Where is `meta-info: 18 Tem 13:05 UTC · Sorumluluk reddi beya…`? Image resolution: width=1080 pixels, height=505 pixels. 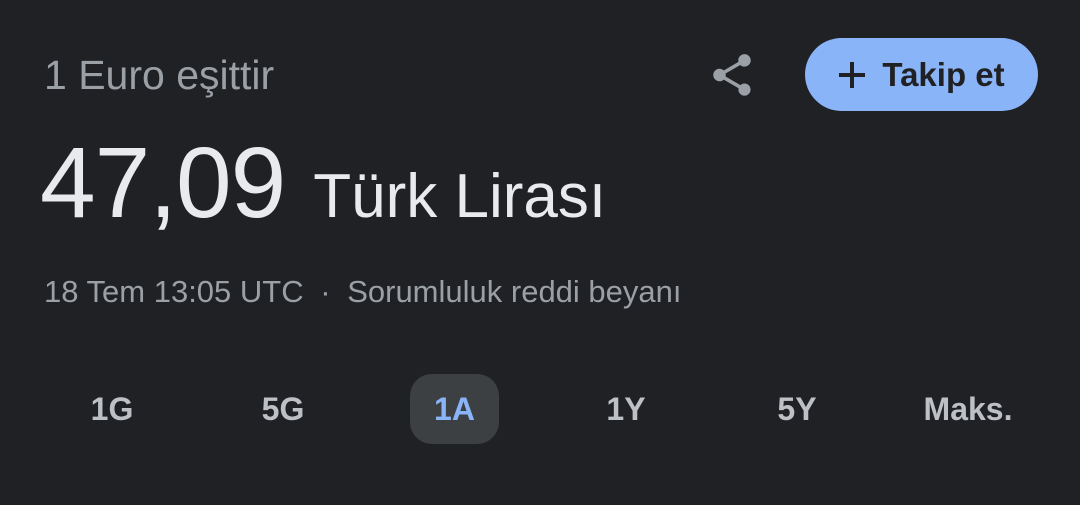 meta-info: 18 Tem 13:05 UTC · Sorumluluk reddi beya… is located at coordinates (363, 292).